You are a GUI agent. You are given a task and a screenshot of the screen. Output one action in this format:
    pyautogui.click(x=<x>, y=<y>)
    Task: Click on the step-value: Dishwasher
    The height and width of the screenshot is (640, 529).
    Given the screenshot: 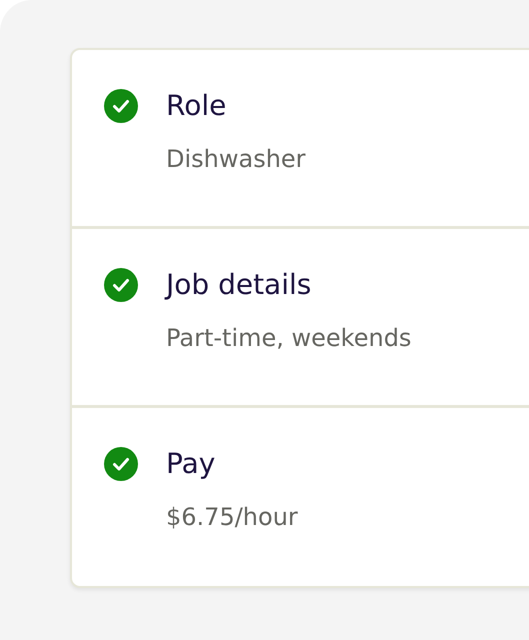 What is the action you would take?
    pyautogui.click(x=236, y=159)
    